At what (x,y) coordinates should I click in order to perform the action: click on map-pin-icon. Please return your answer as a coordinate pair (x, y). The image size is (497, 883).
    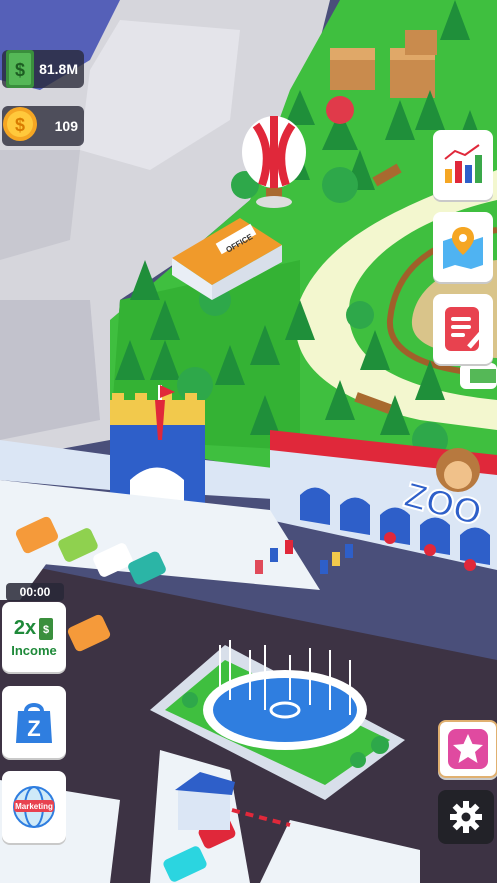
    Looking at the image, I should click on (463, 248).